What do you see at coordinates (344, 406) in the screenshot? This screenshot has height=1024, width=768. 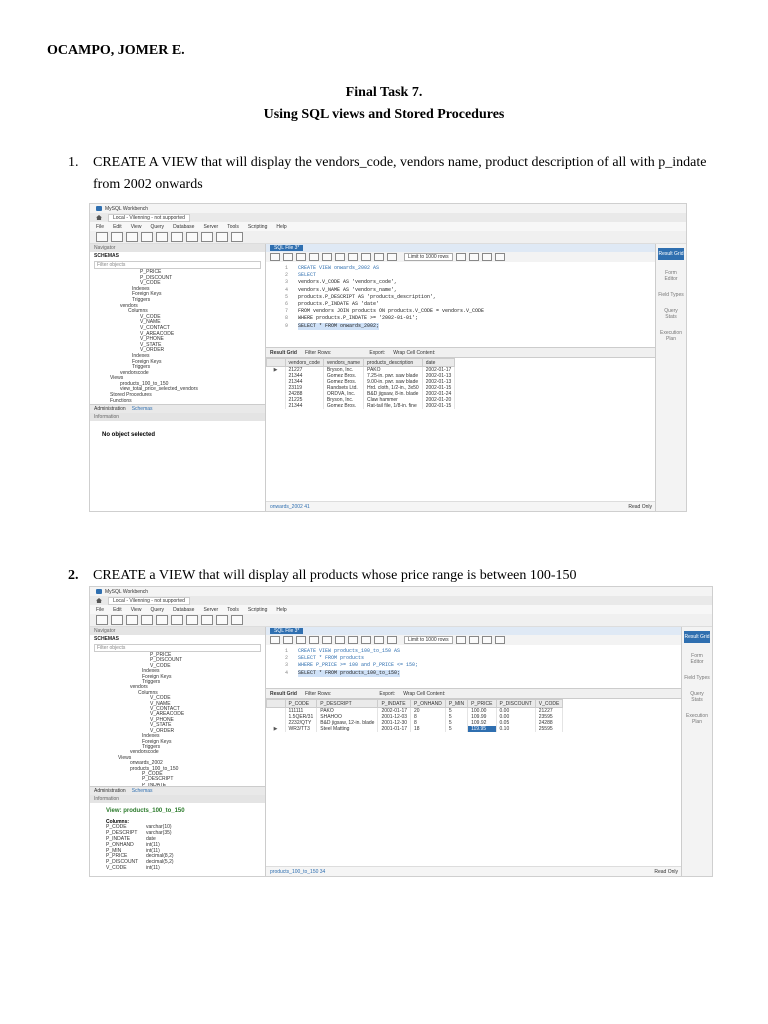 I see `cell: Gomez Bros.` at bounding box center [344, 406].